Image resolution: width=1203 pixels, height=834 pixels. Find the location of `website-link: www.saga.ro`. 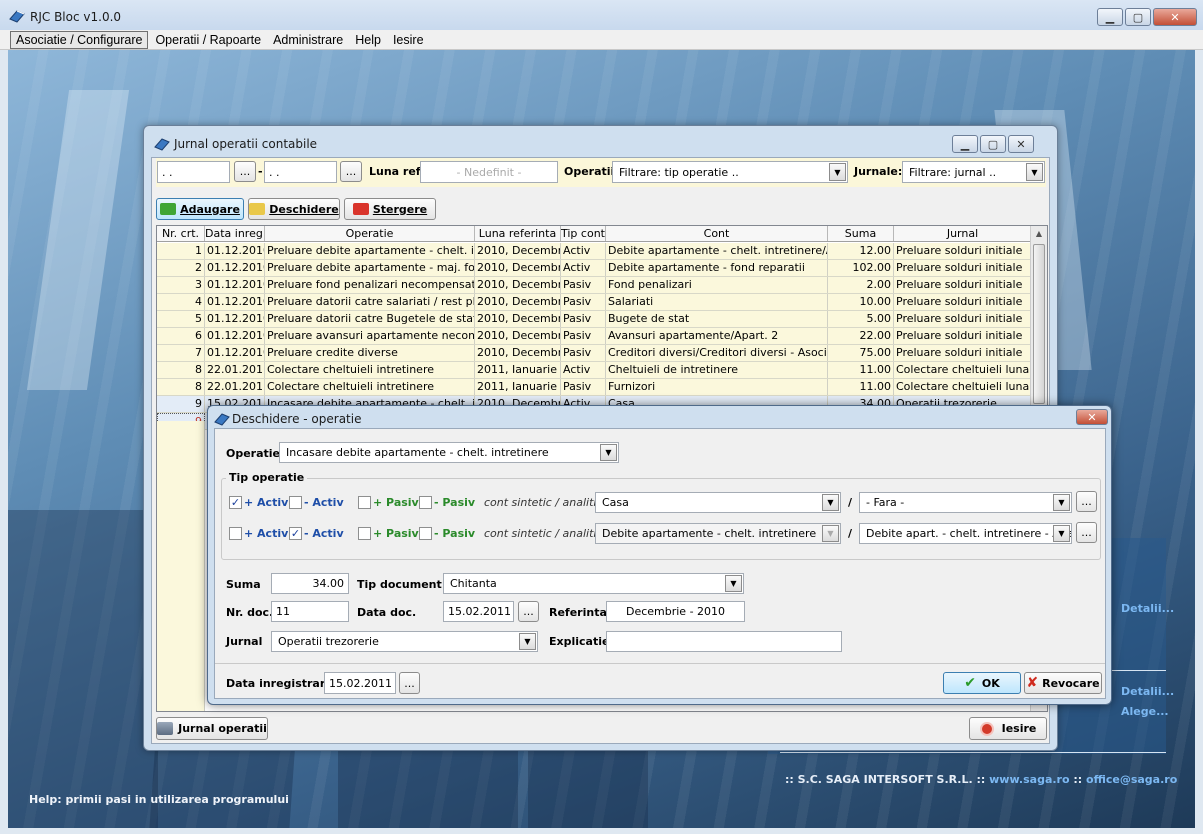

website-link: www.saga.ro is located at coordinates (1029, 779).